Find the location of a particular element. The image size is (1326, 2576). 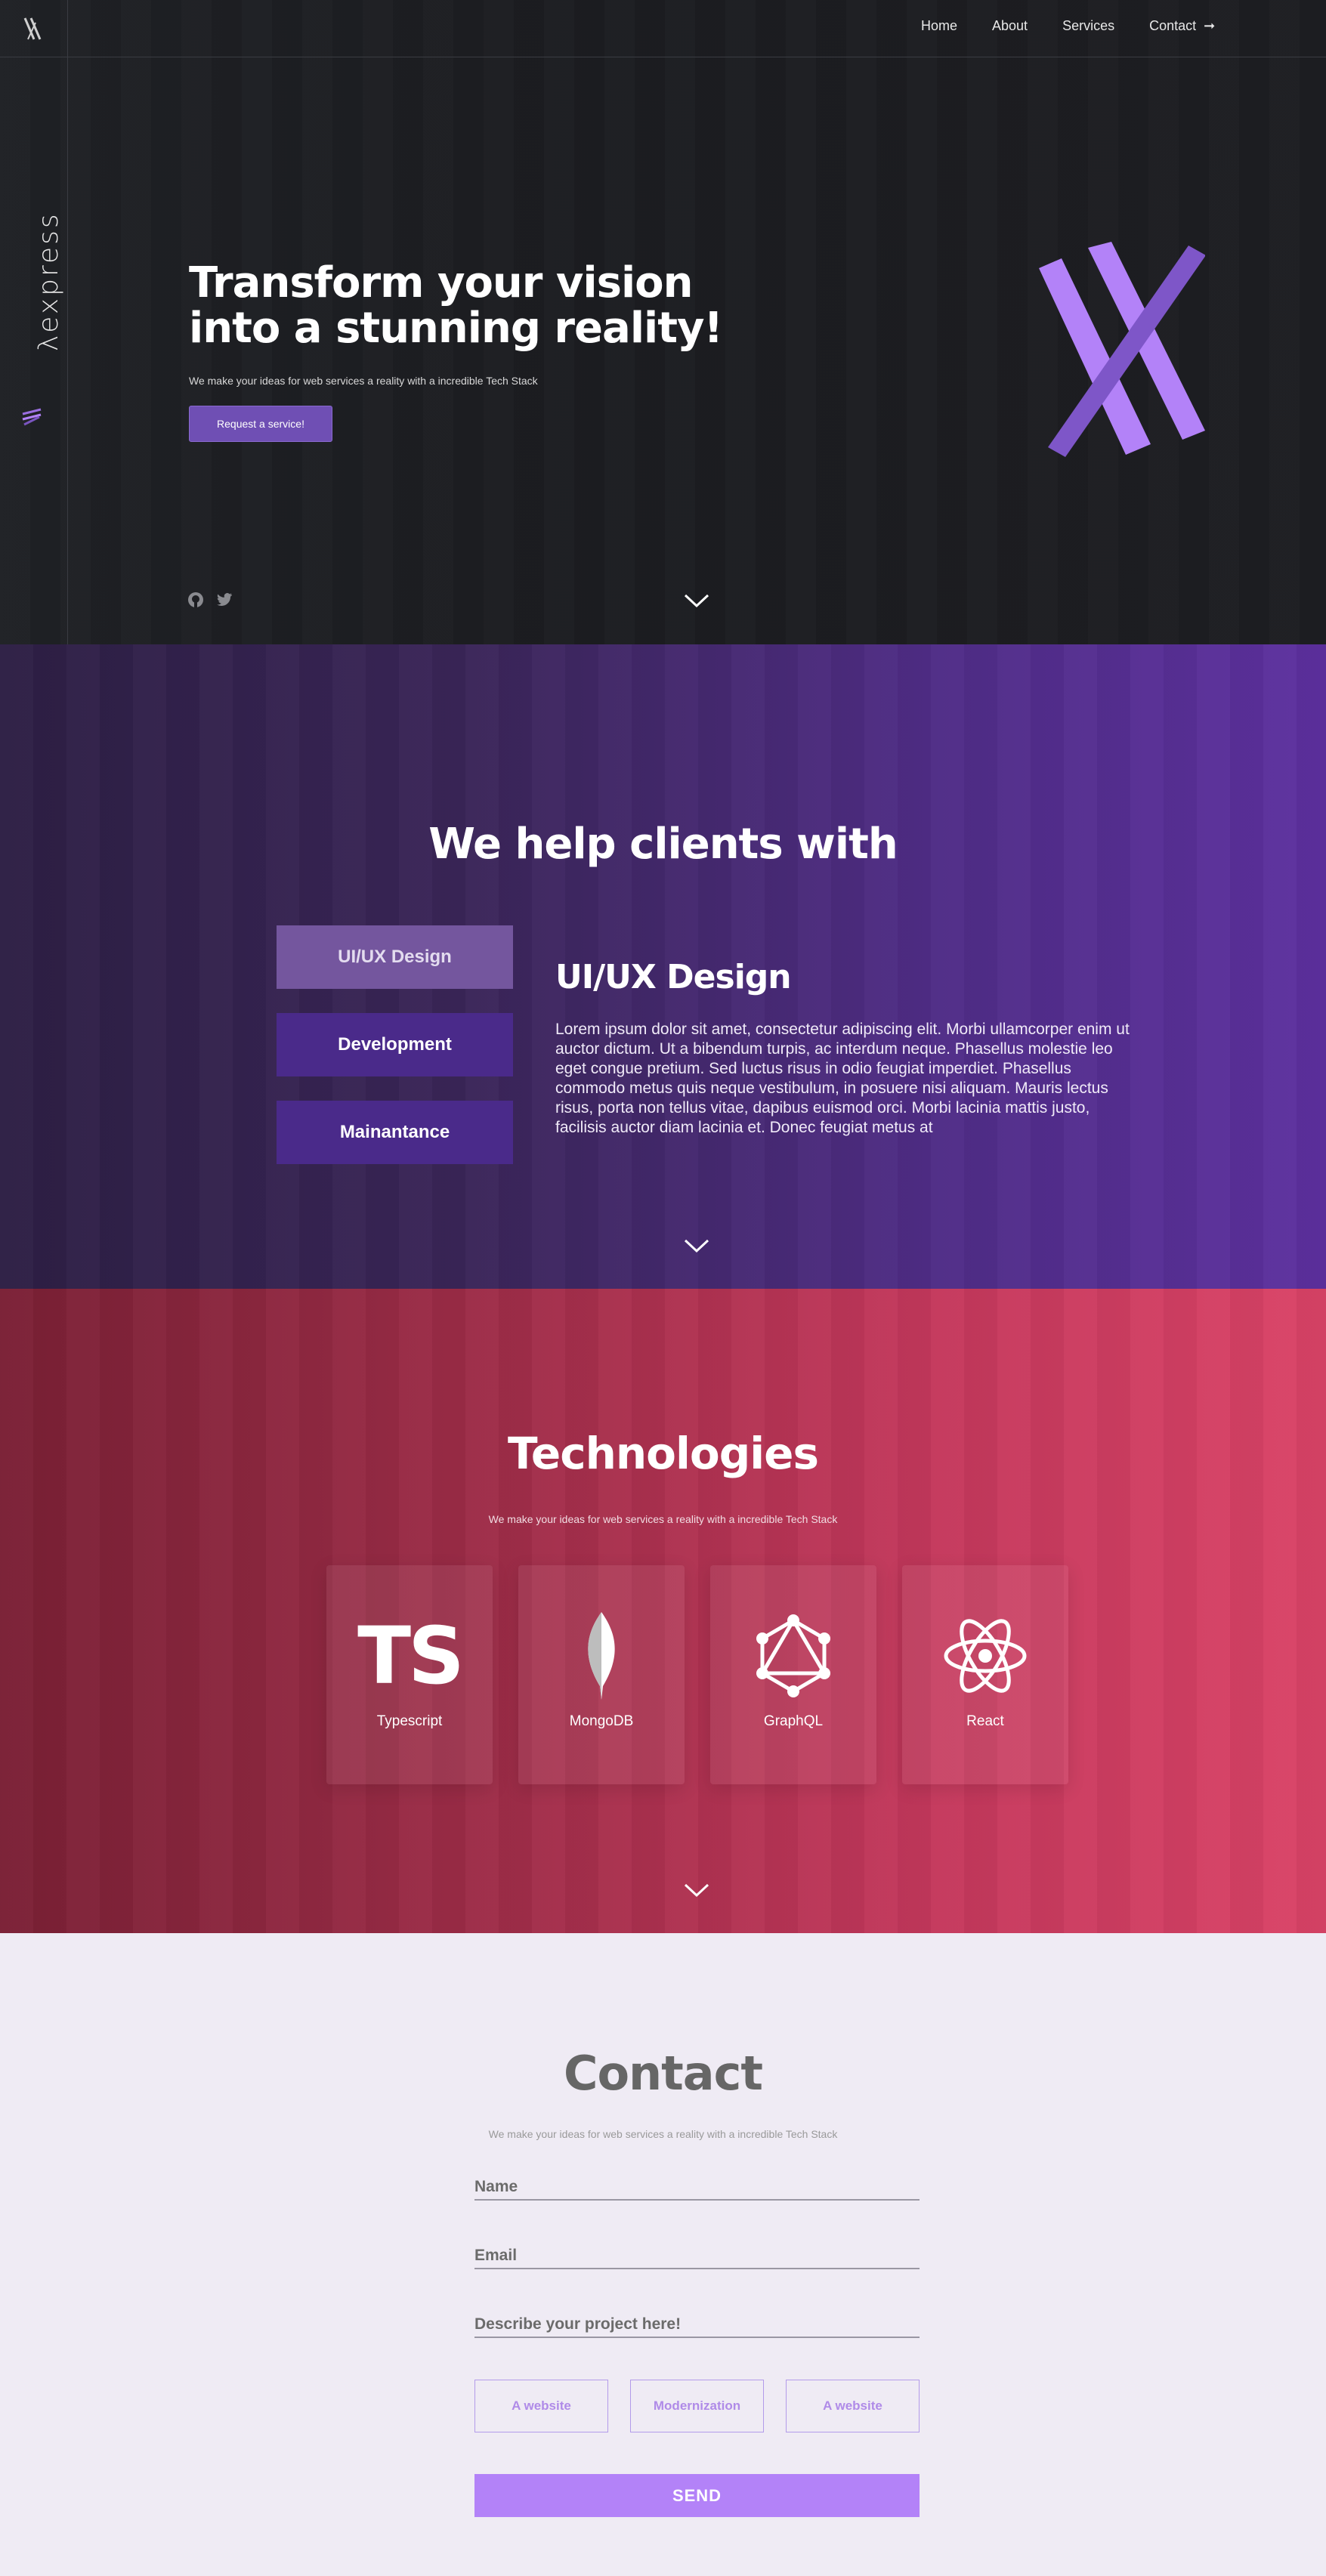

social-links is located at coordinates (210, 600).